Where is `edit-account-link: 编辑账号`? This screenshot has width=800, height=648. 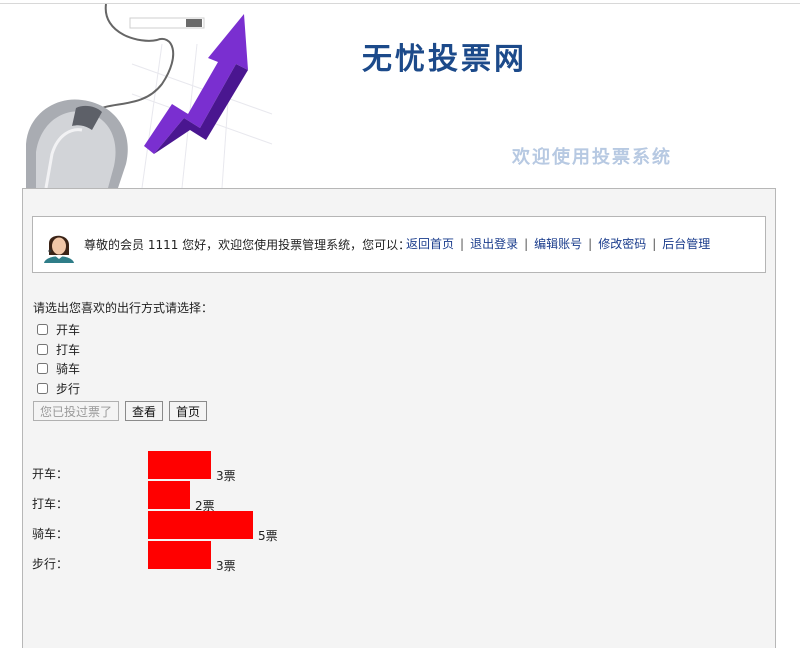
edit-account-link: 编辑账号 is located at coordinates (558, 244).